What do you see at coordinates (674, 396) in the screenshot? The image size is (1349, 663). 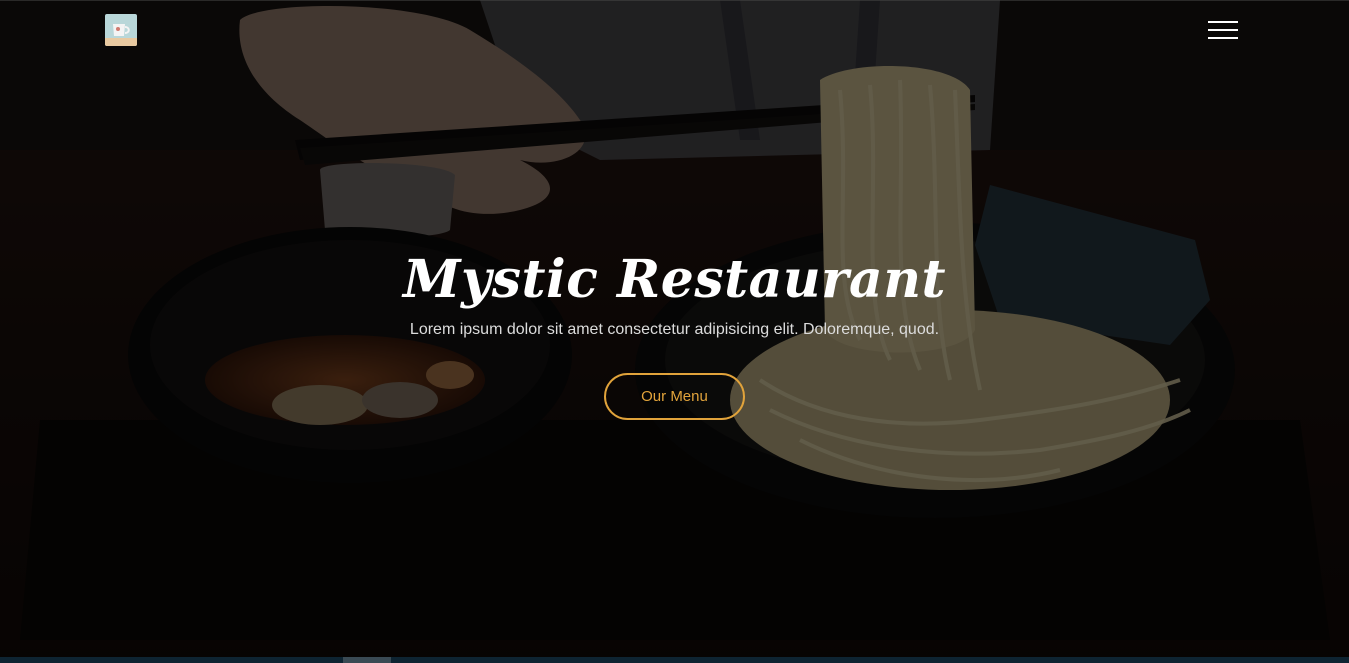 I see `our-menu-button: Our Menu` at bounding box center [674, 396].